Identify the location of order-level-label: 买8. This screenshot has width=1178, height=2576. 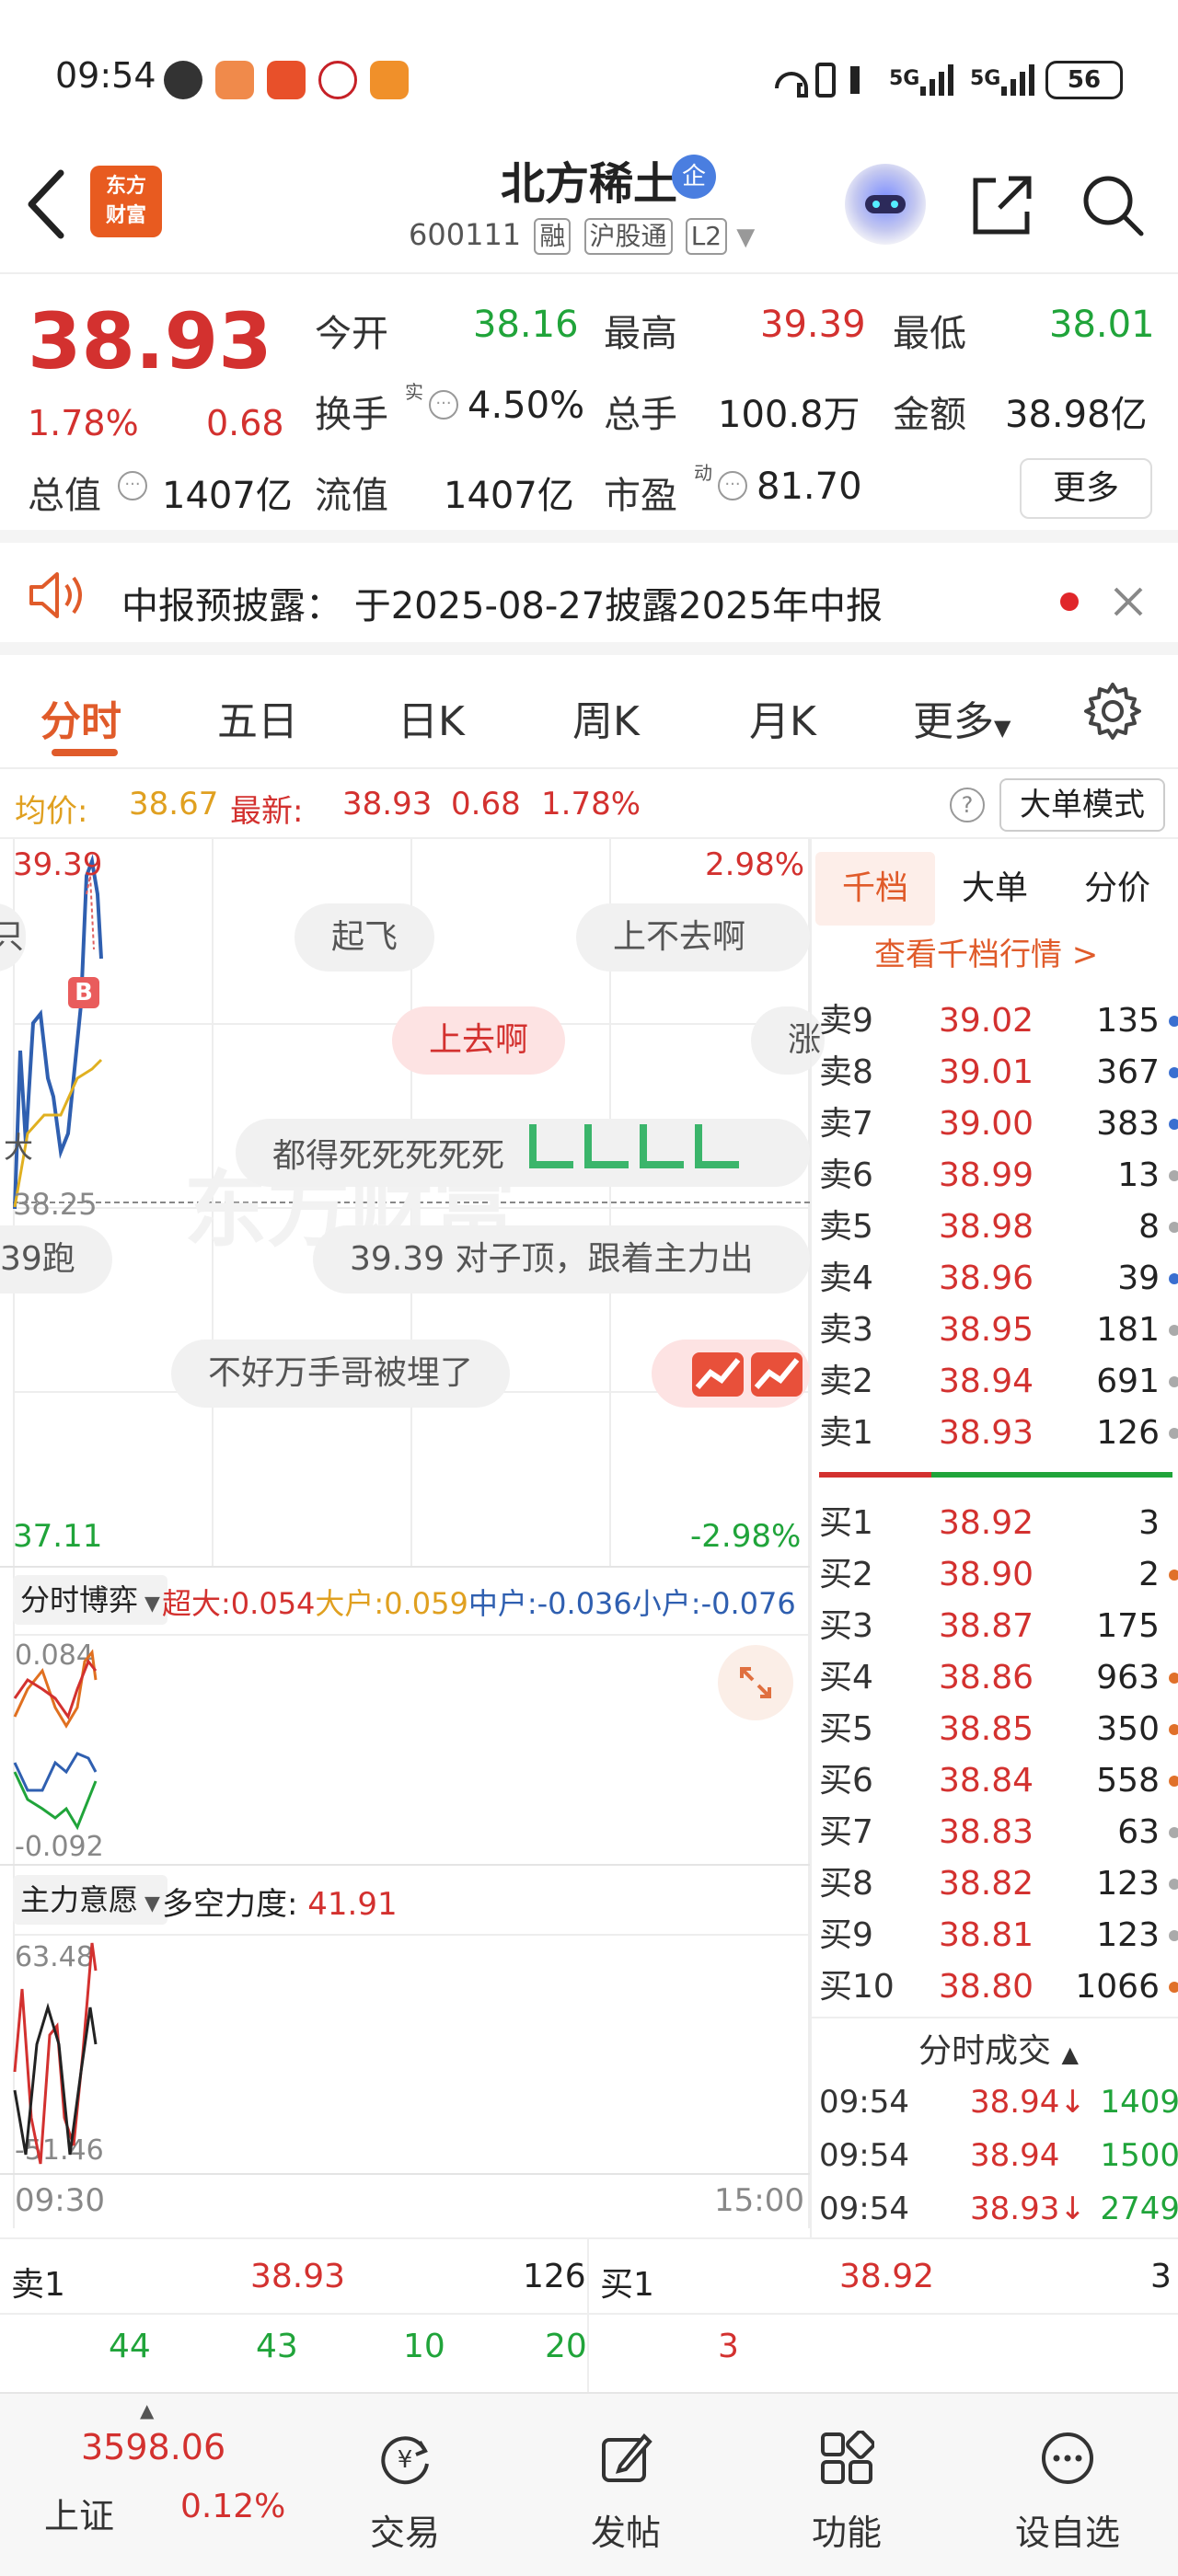
(846, 1884).